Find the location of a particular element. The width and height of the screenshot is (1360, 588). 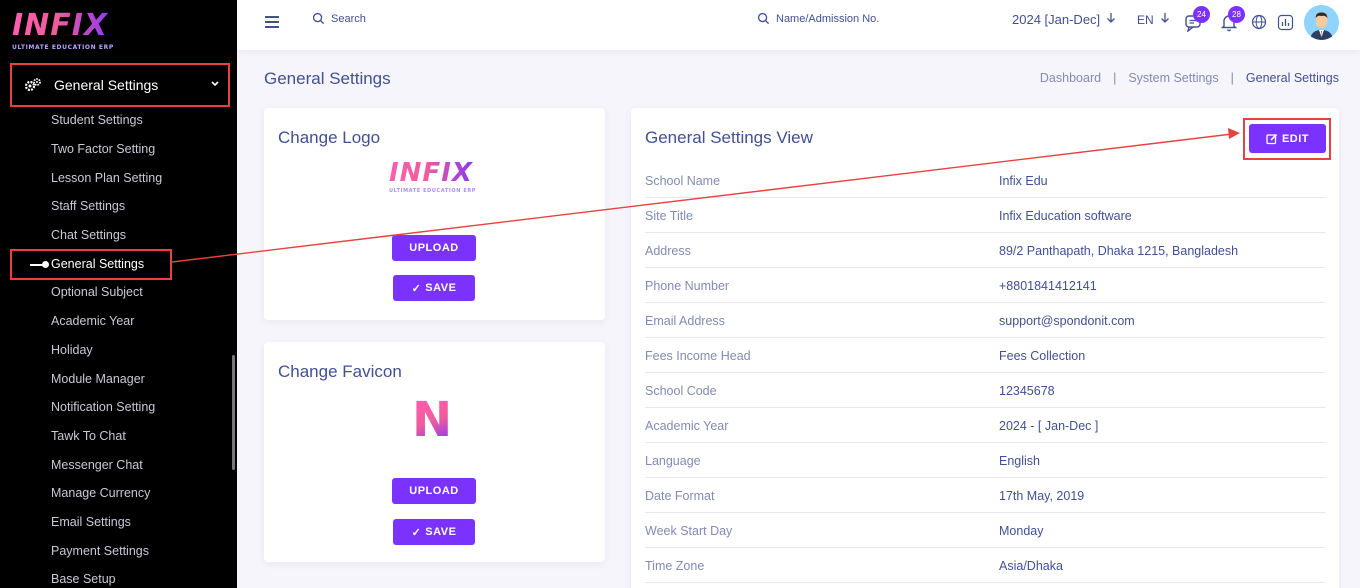

table-row: Academic Year 2024 - [ Jan-Dec ] is located at coordinates (985, 425).